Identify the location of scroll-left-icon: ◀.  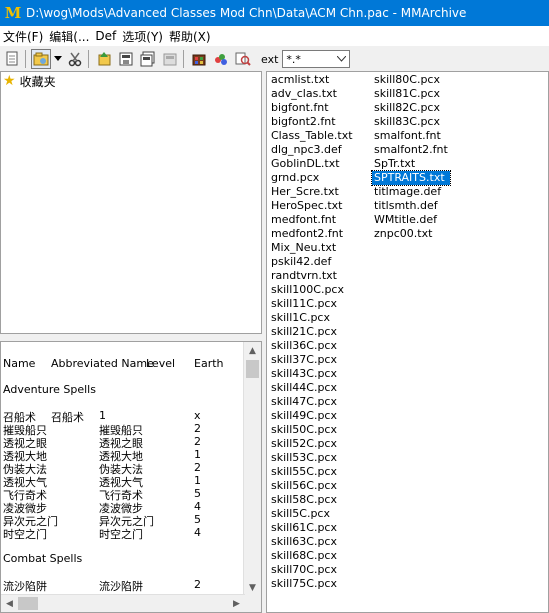
(9, 603).